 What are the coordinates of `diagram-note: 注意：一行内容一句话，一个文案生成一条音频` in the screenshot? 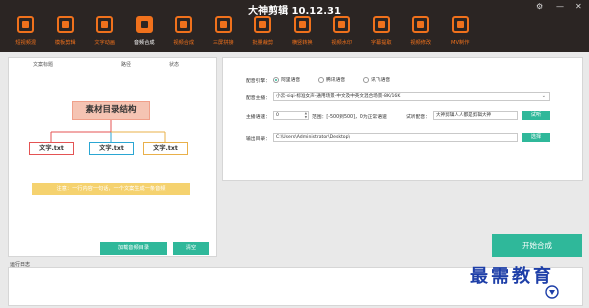 It's located at (111, 189).